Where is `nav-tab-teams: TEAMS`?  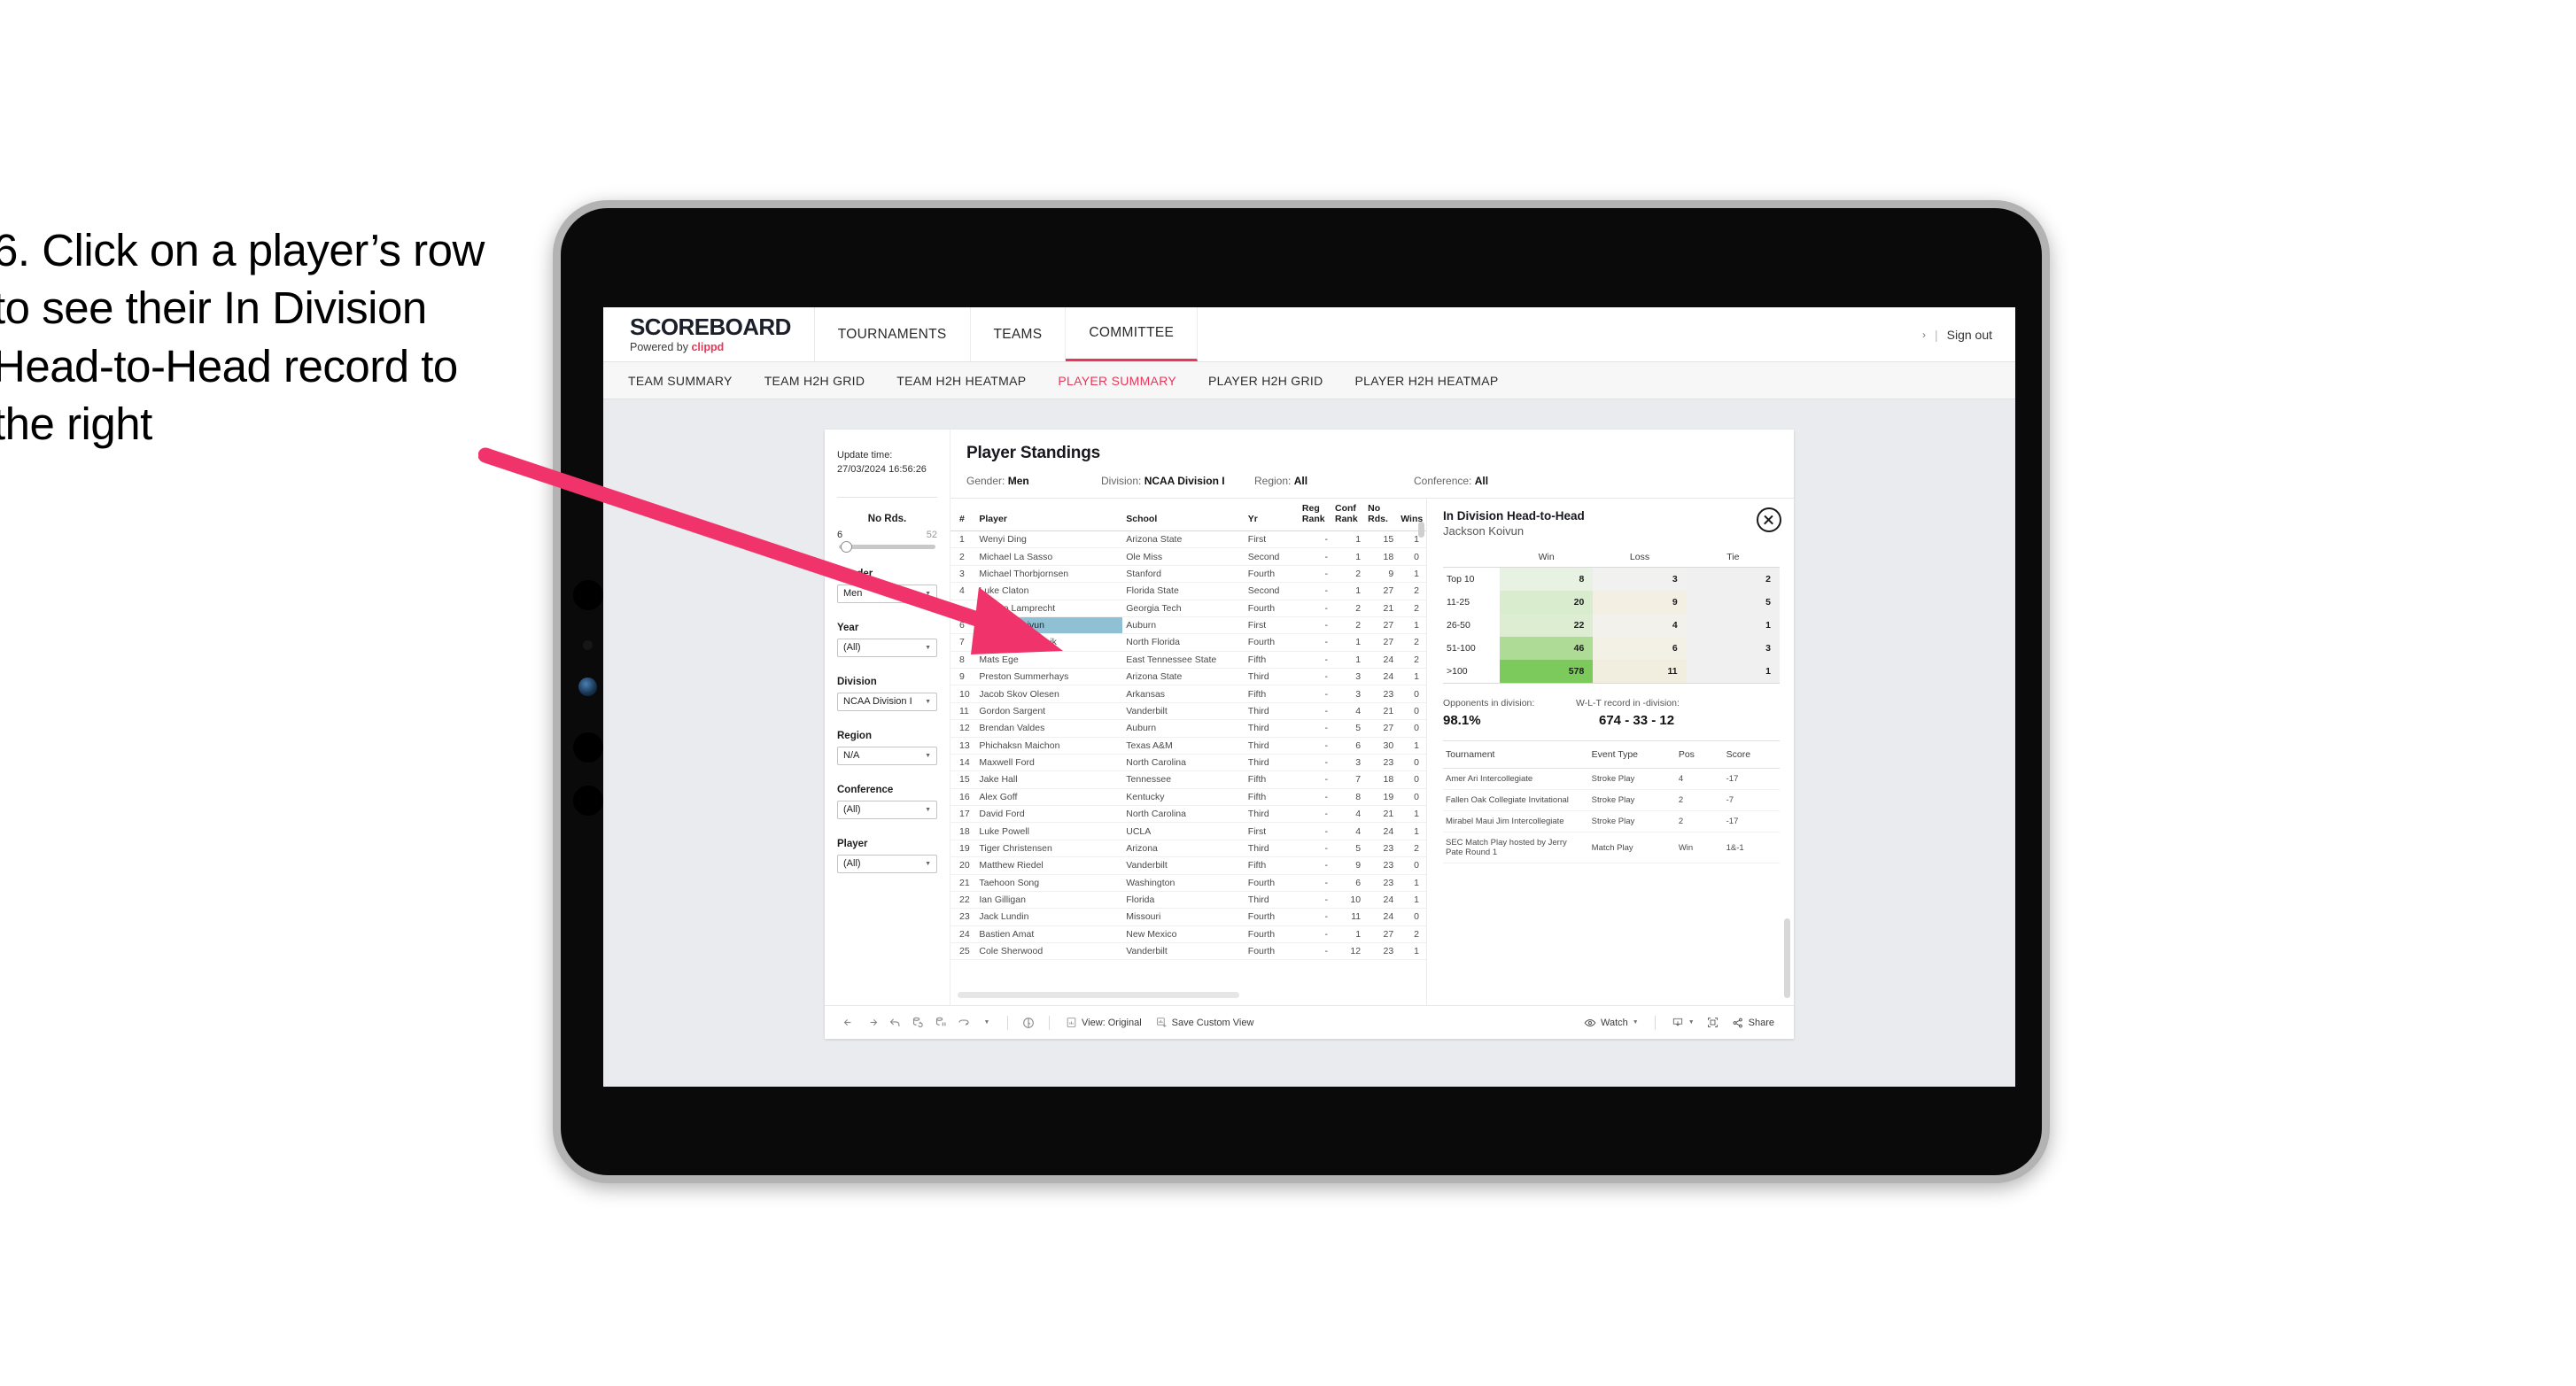
nav-tab-teams: TEAMS is located at coordinates (1019, 334).